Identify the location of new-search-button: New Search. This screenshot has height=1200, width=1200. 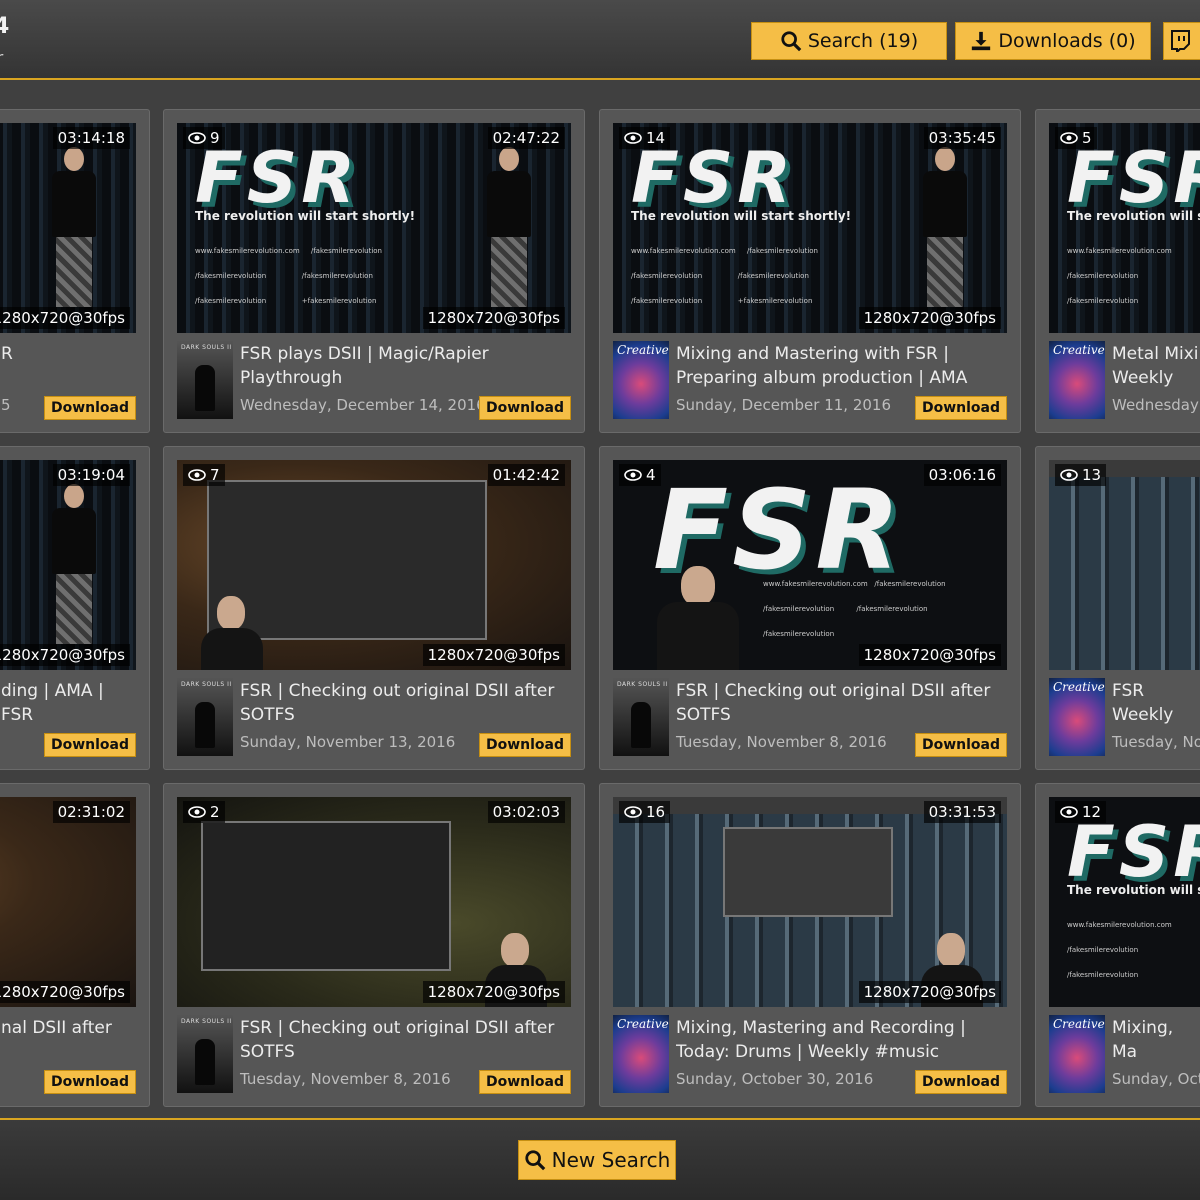
(597, 1160).